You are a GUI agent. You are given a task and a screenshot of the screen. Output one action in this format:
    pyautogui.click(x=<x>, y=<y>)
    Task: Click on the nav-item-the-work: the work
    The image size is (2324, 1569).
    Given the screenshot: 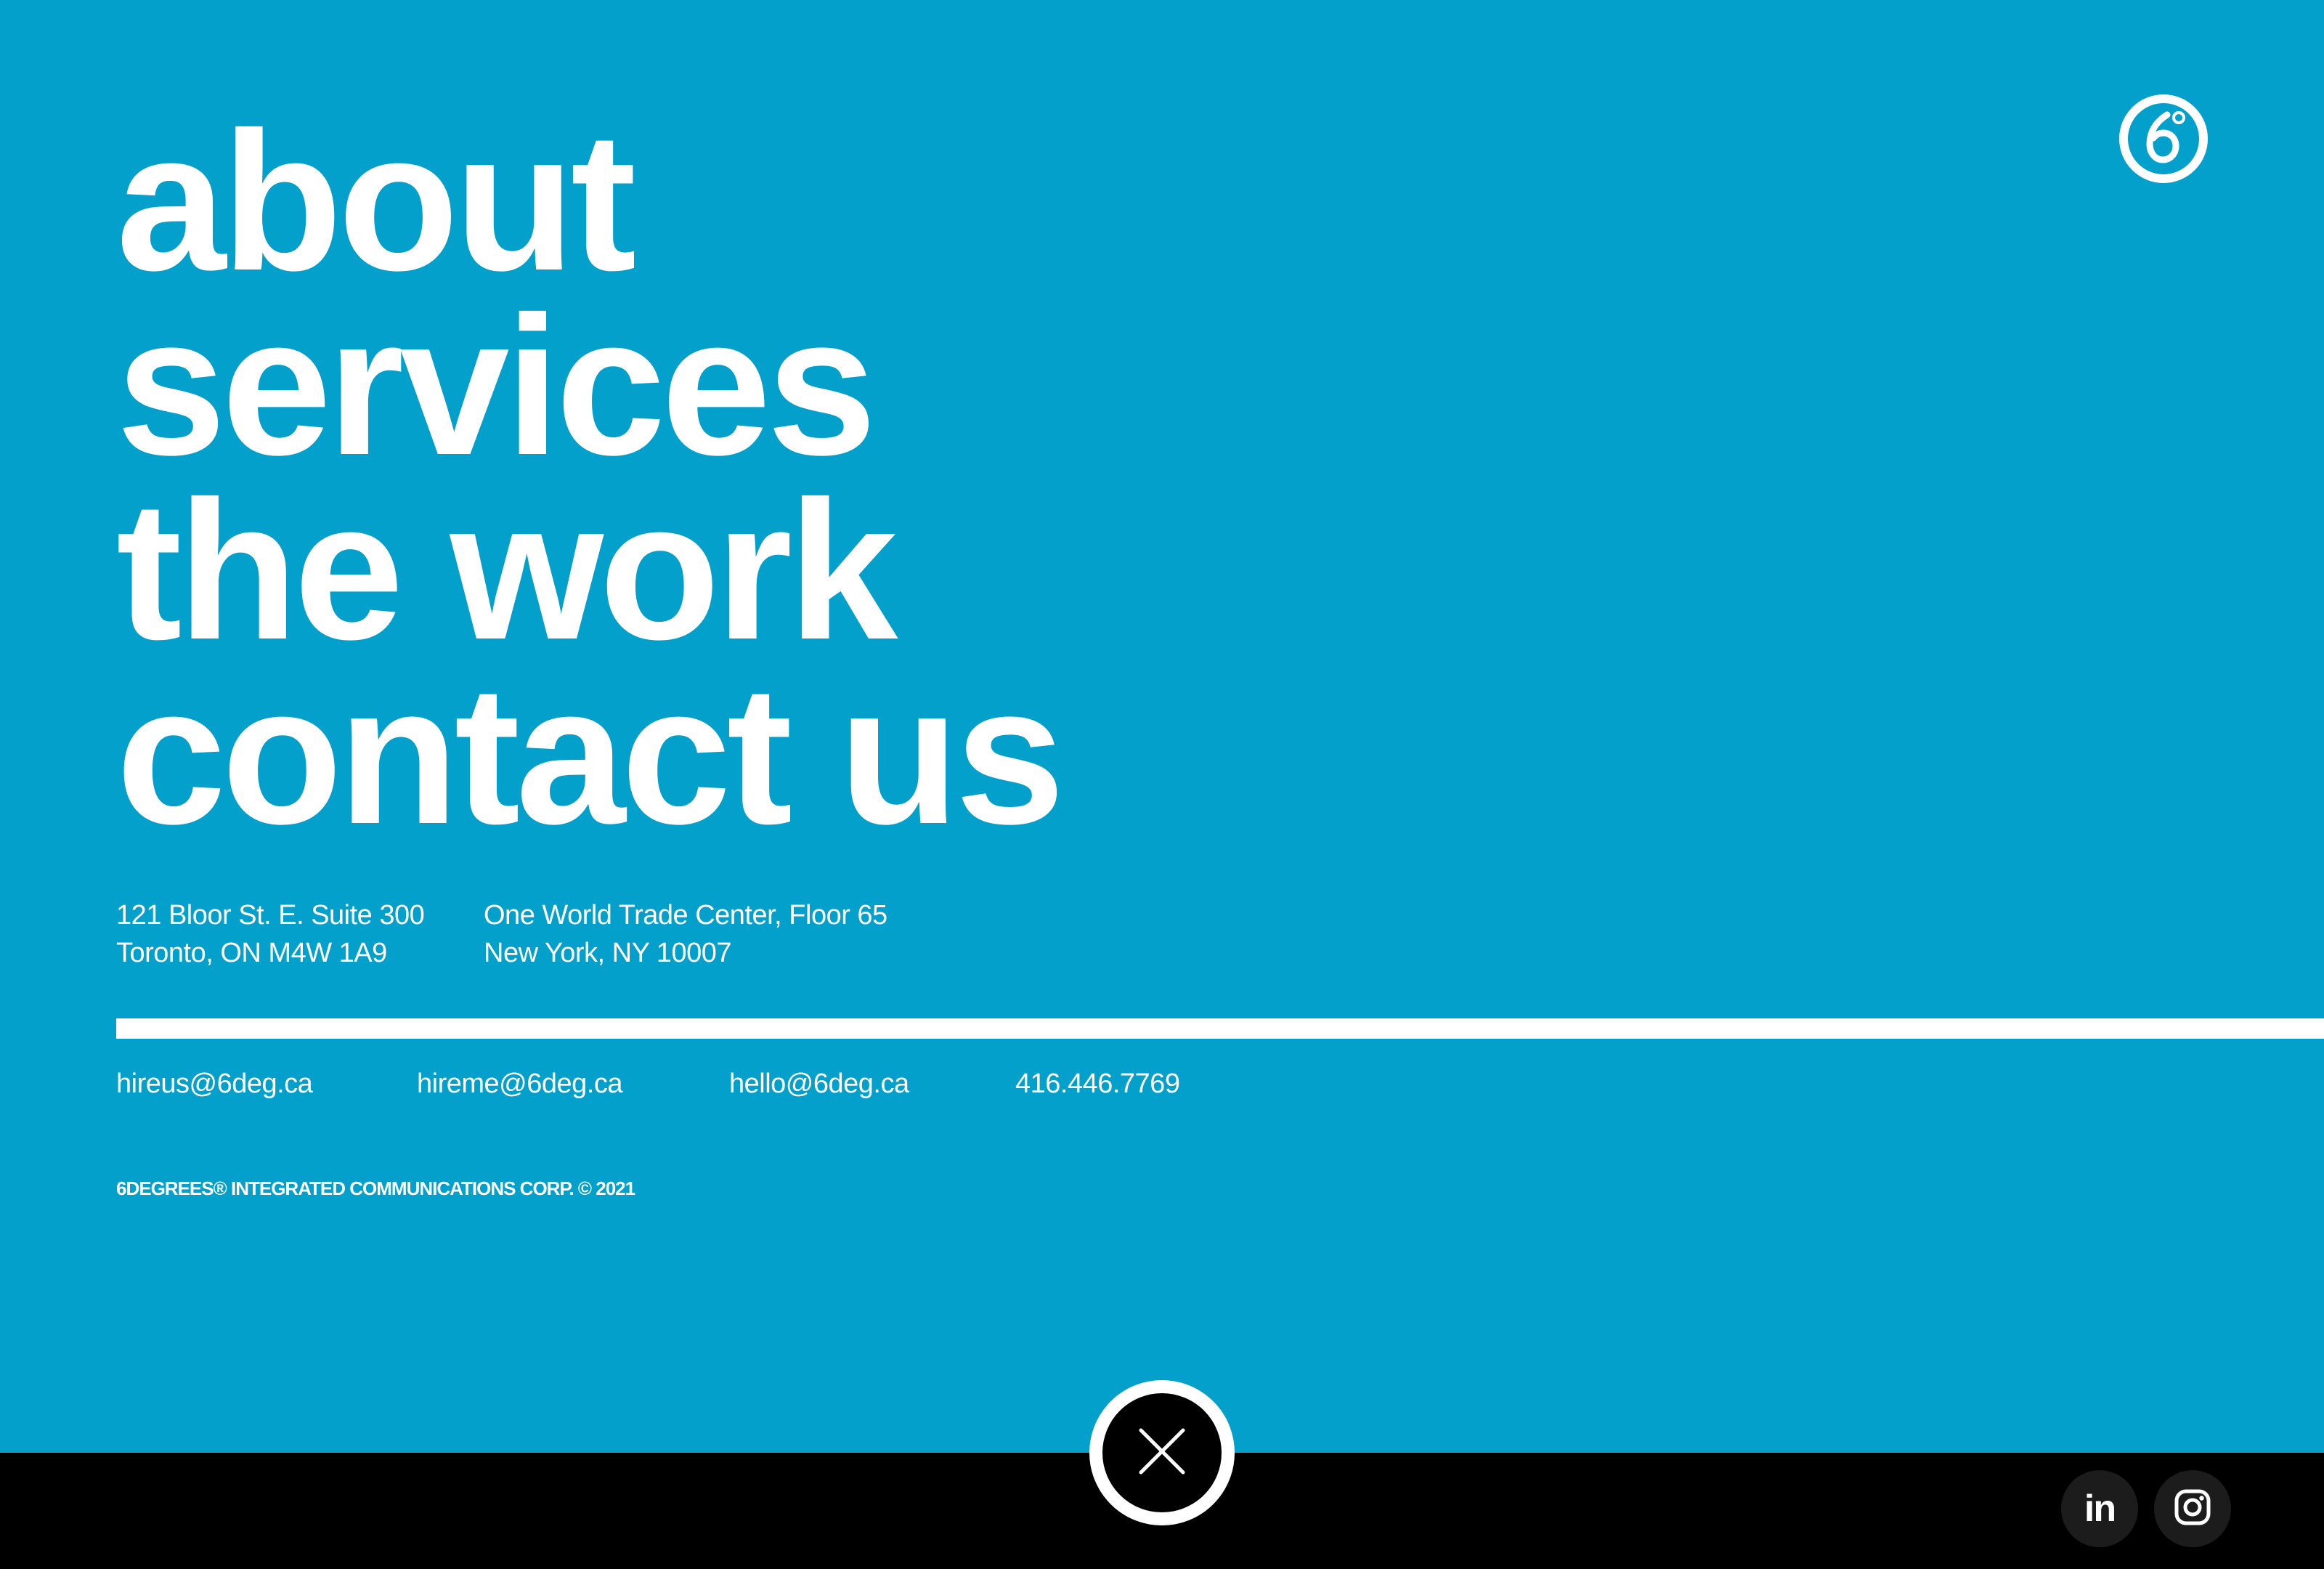 What is the action you would take?
    pyautogui.click(x=588, y=570)
    